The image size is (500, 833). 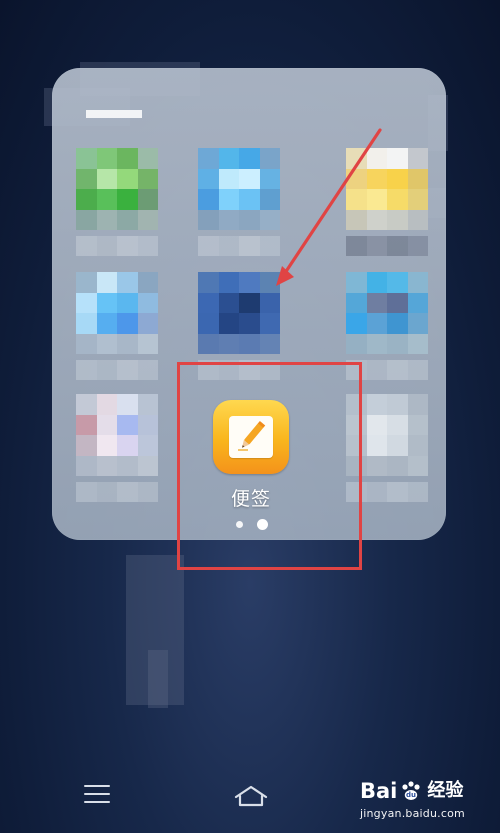 What do you see at coordinates (445, 790) in the screenshot?
I see `watermark-suffix: 经验` at bounding box center [445, 790].